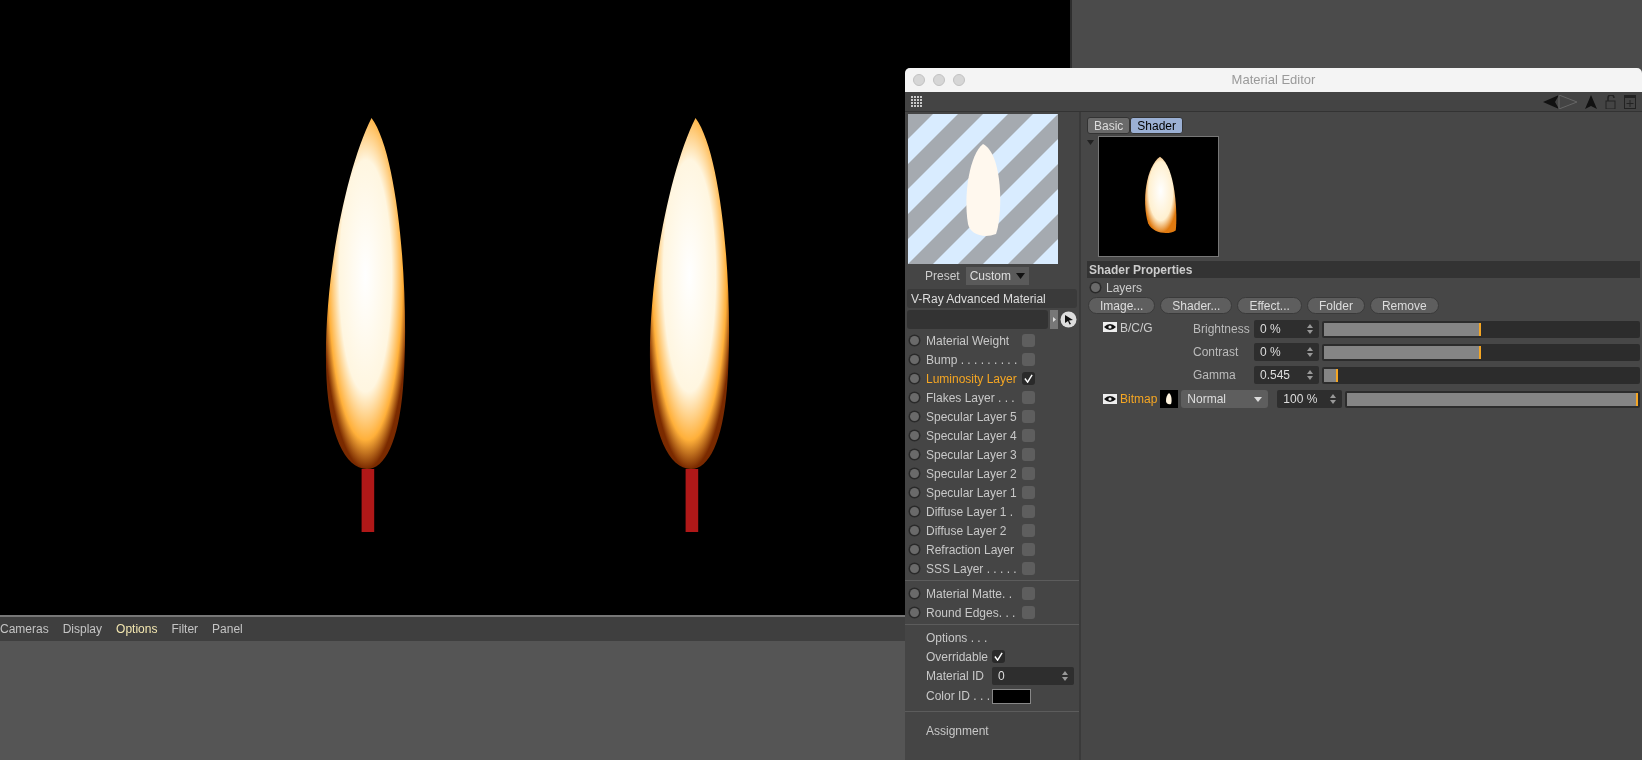 The height and width of the screenshot is (760, 1642). What do you see at coordinates (992, 298) in the screenshot?
I see `material-name-field: V-Ray Advanced Material` at bounding box center [992, 298].